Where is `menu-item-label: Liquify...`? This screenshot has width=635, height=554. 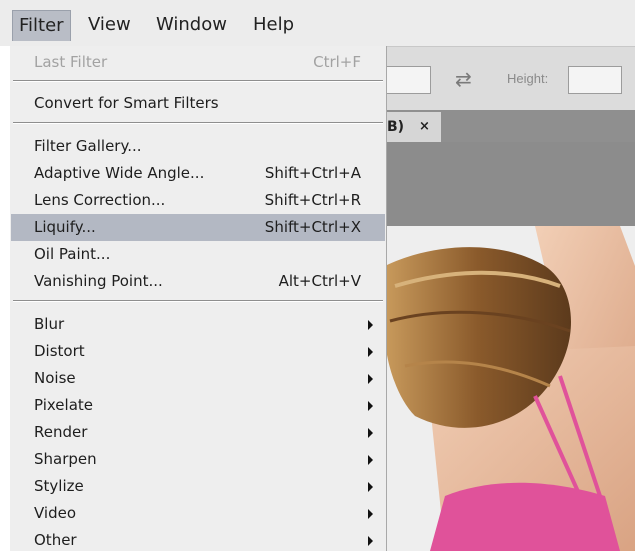 menu-item-label: Liquify... is located at coordinates (65, 227).